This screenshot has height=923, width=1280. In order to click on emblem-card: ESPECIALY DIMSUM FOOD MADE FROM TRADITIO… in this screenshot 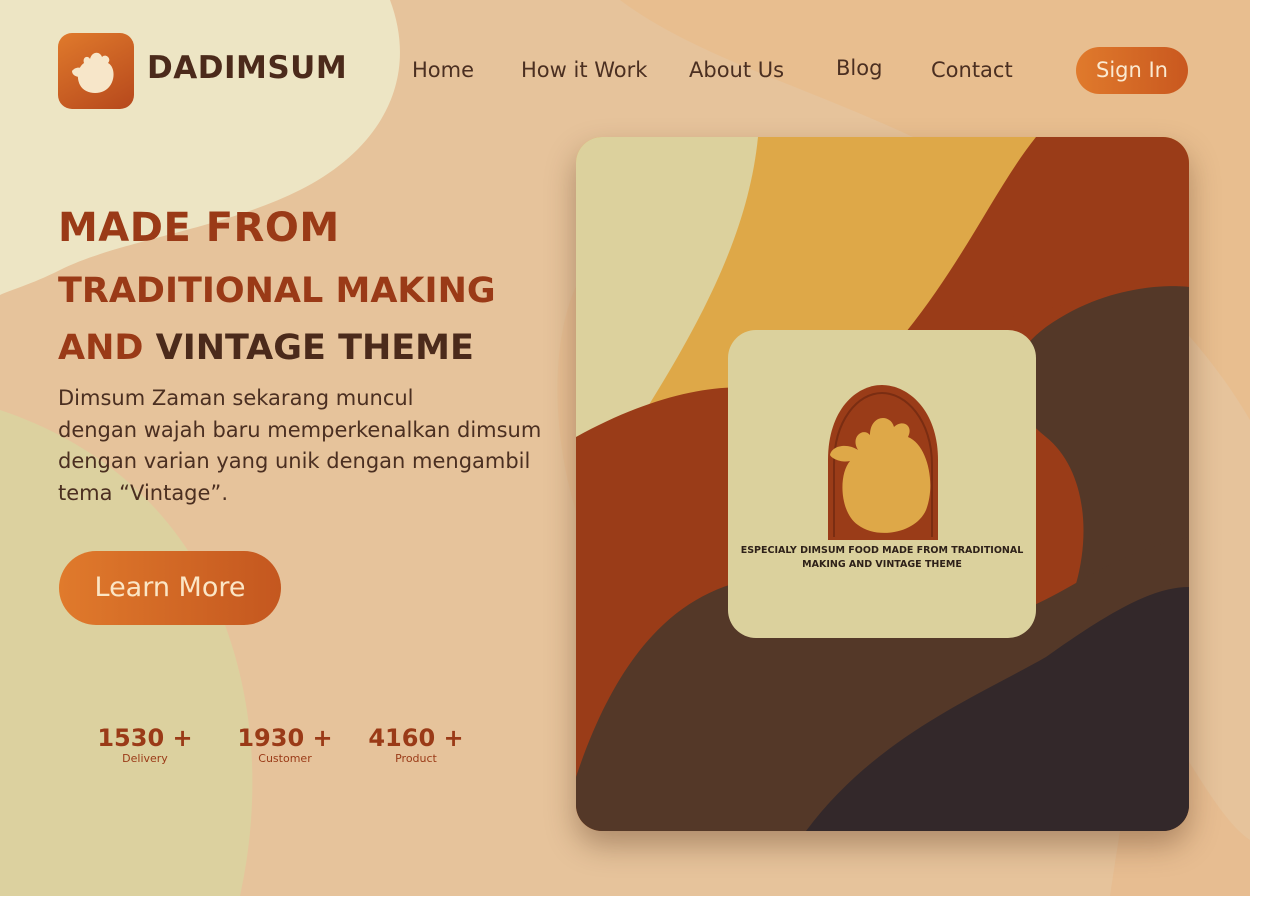, I will do `click(882, 484)`.